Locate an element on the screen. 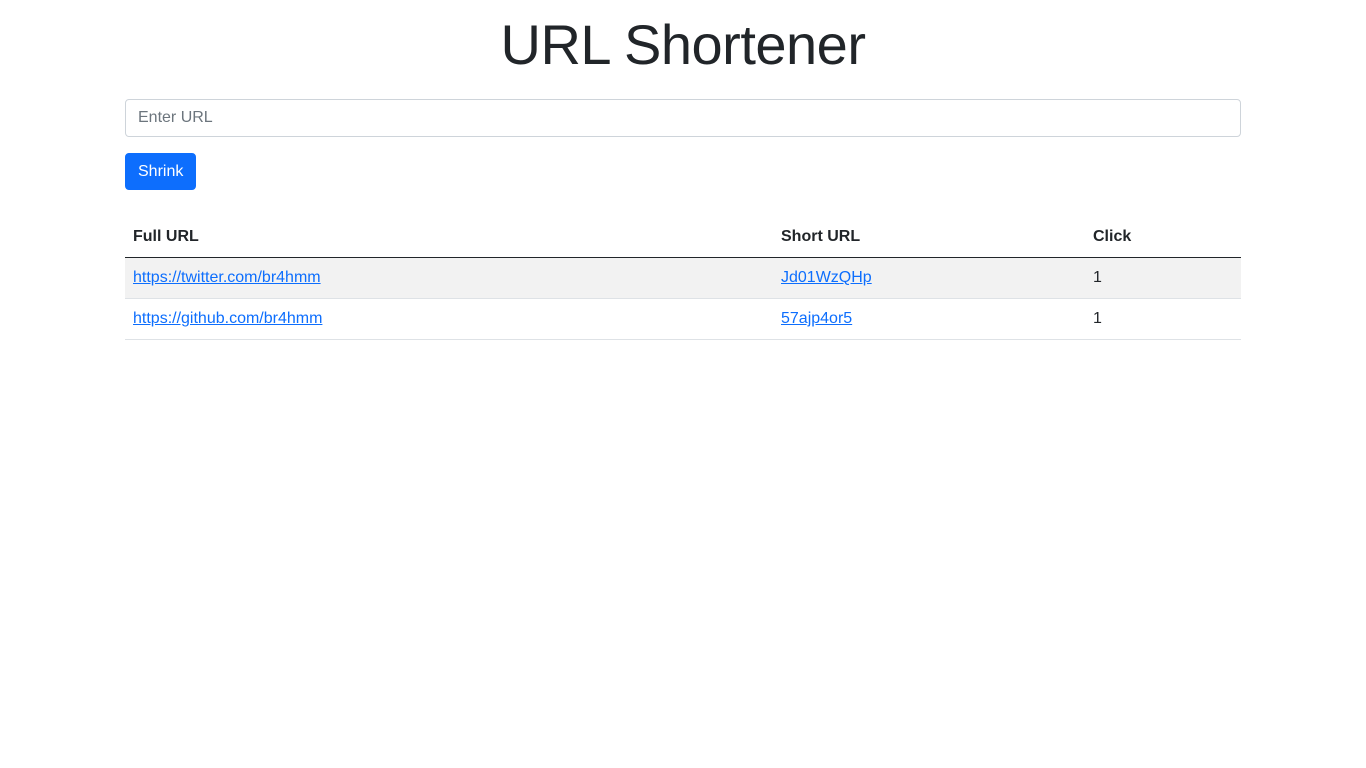 The image size is (1366, 768). full-url-link: https://github.com/br4hmm is located at coordinates (227, 318).